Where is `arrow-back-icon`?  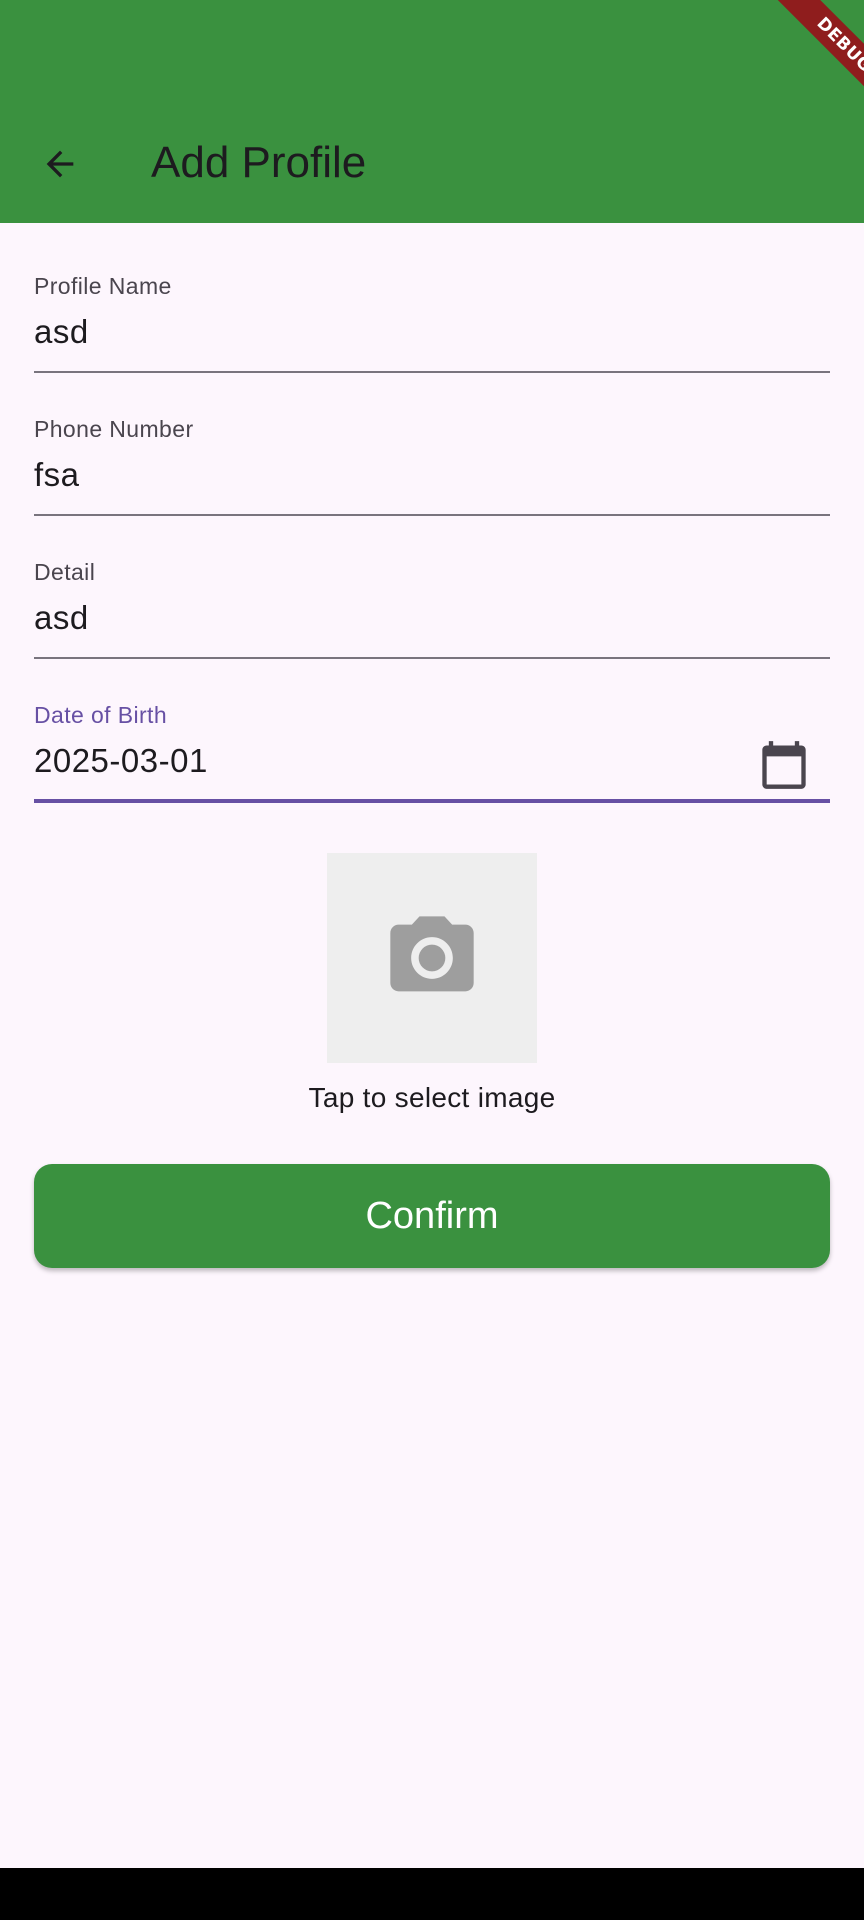
arrow-back-icon is located at coordinates (60, 164).